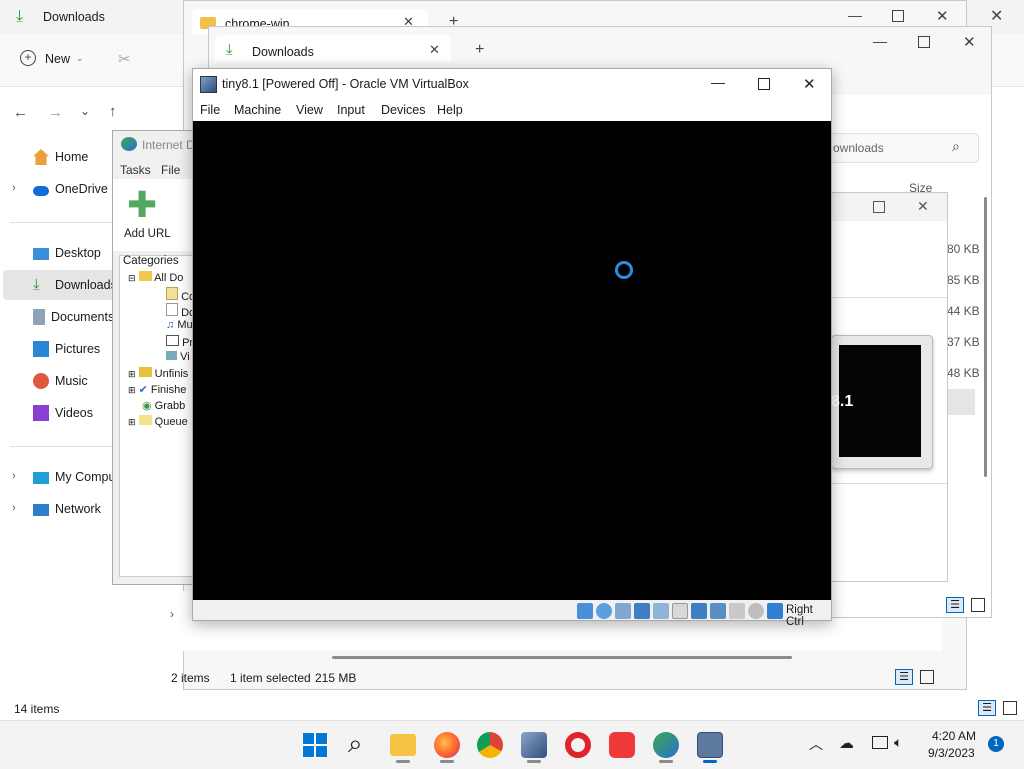  I want to click on horizontal-scrollbar, so click(562, 657).